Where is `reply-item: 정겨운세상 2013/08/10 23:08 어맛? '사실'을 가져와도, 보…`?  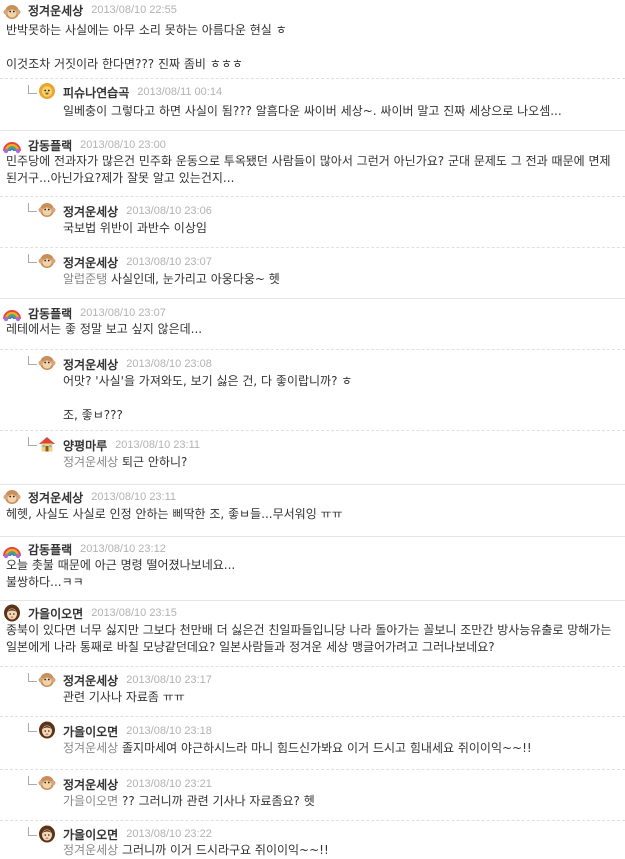 reply-item: 정겨운세상 2013/08/10 23:08 어맛? '사실'을 가져와도, 보… is located at coordinates (312, 387).